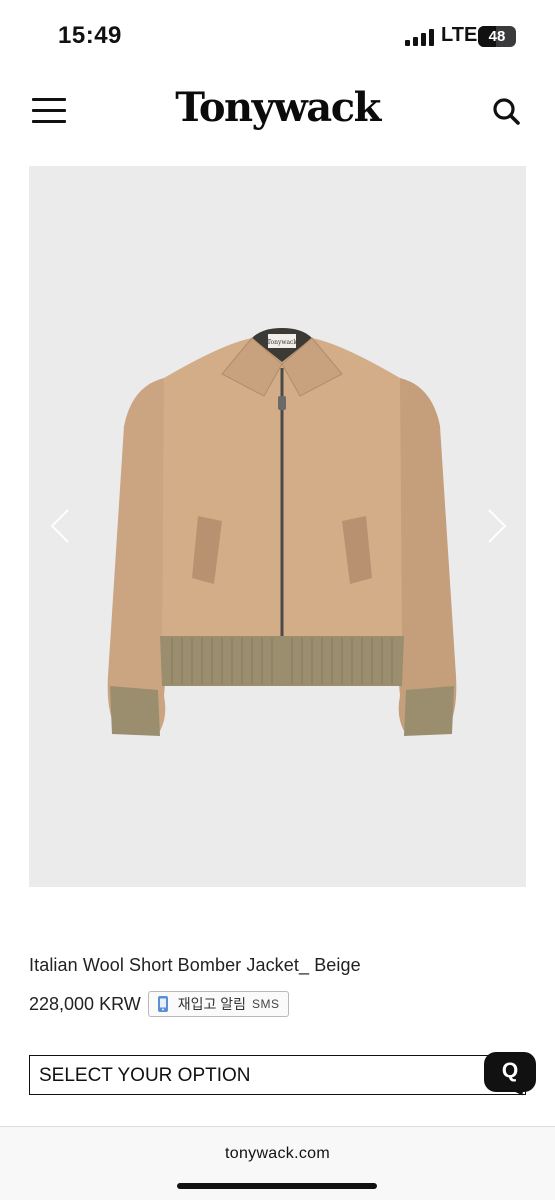  I want to click on chevron-left-icon, so click(59, 526).